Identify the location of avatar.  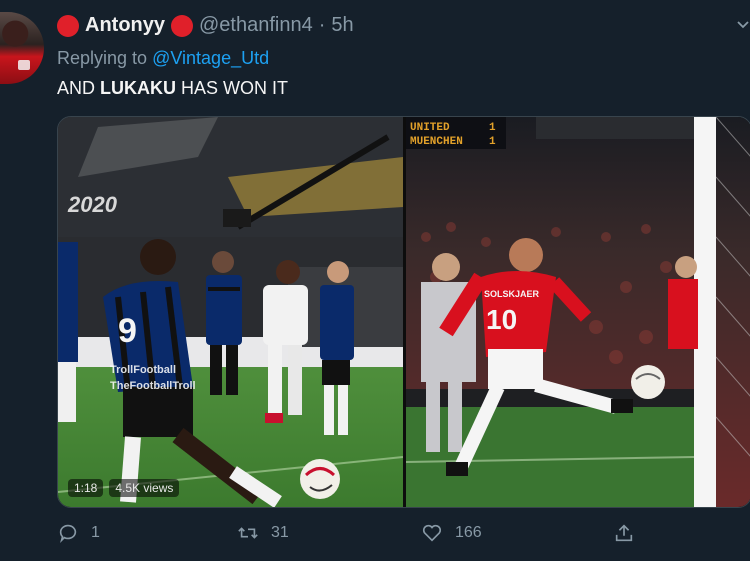
(22, 48).